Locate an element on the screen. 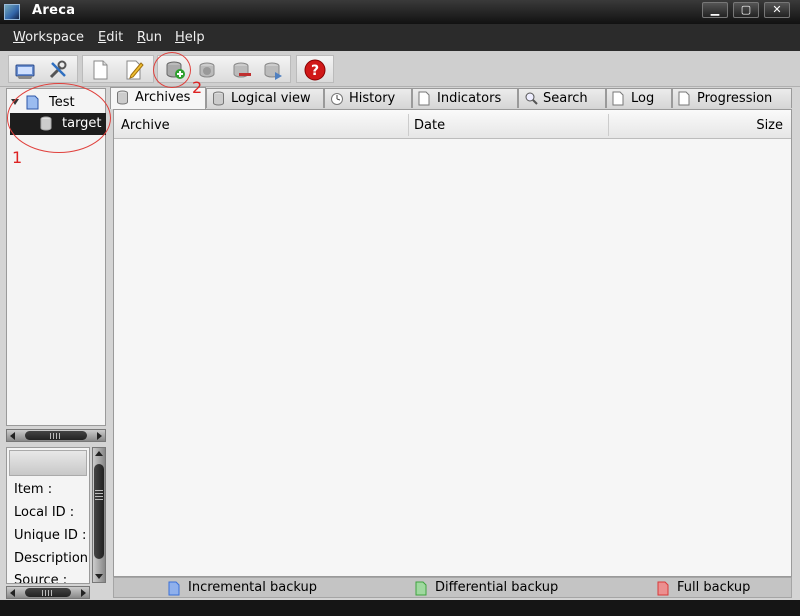 The image size is (800, 616). menu-edit: Edit is located at coordinates (110, 37).